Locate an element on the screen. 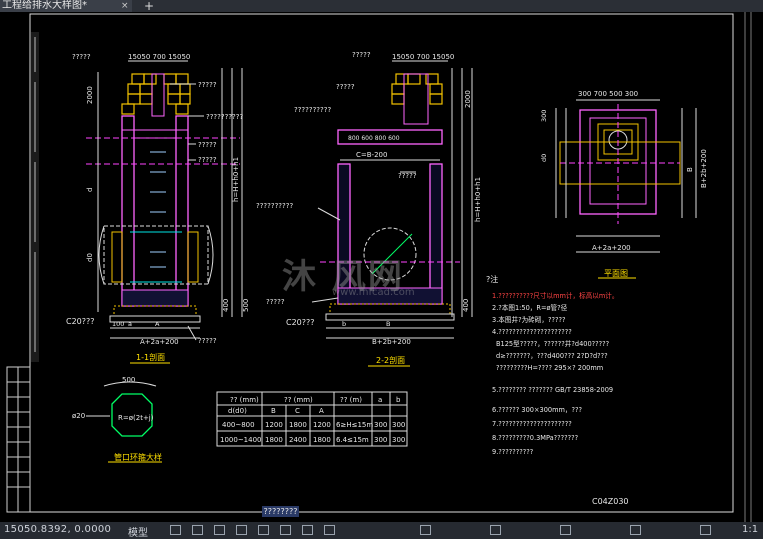 This screenshot has width=763, height=539. osnap-icon is located at coordinates (263, 530).